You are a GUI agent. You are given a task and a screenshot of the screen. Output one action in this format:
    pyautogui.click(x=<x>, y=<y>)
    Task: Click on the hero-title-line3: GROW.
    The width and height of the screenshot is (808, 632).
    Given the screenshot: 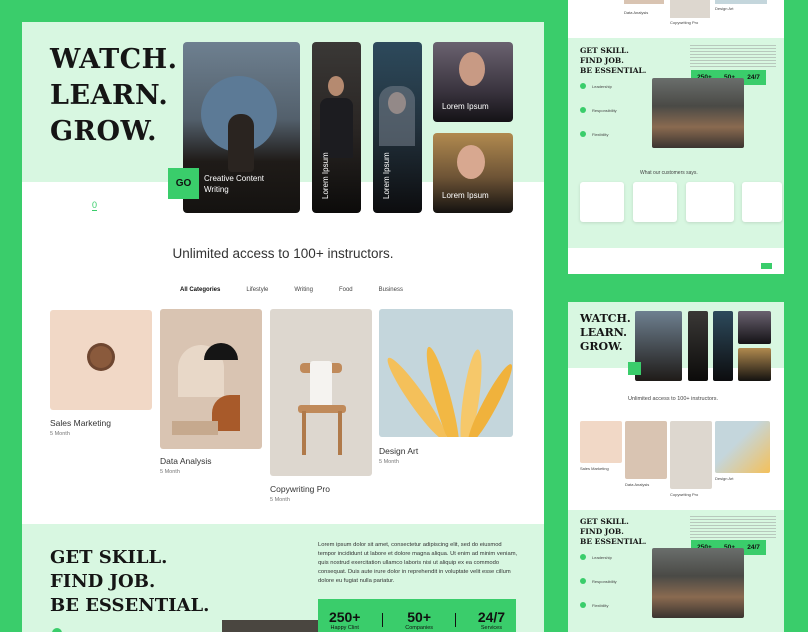 What is the action you would take?
    pyautogui.click(x=104, y=131)
    